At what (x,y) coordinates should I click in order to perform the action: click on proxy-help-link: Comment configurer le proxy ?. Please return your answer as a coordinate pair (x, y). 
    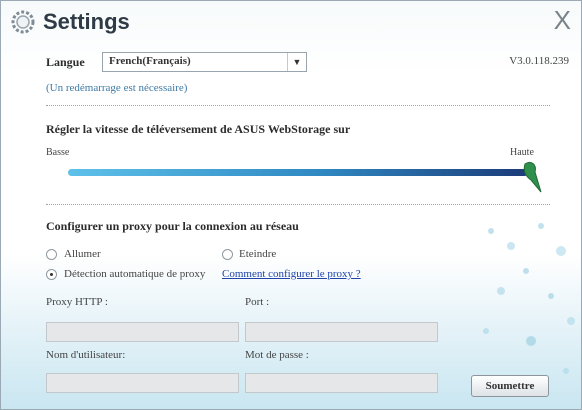
    Looking at the image, I should click on (291, 274).